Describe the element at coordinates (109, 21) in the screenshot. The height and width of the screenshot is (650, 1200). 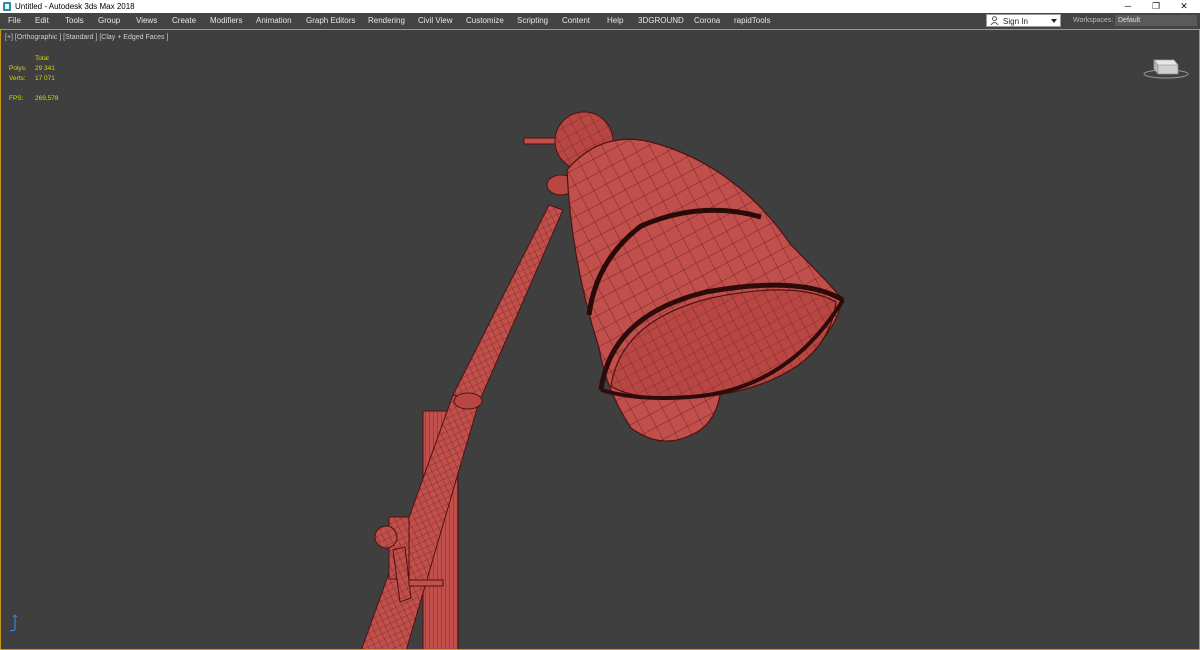
I see `menu-group: Group` at that location.